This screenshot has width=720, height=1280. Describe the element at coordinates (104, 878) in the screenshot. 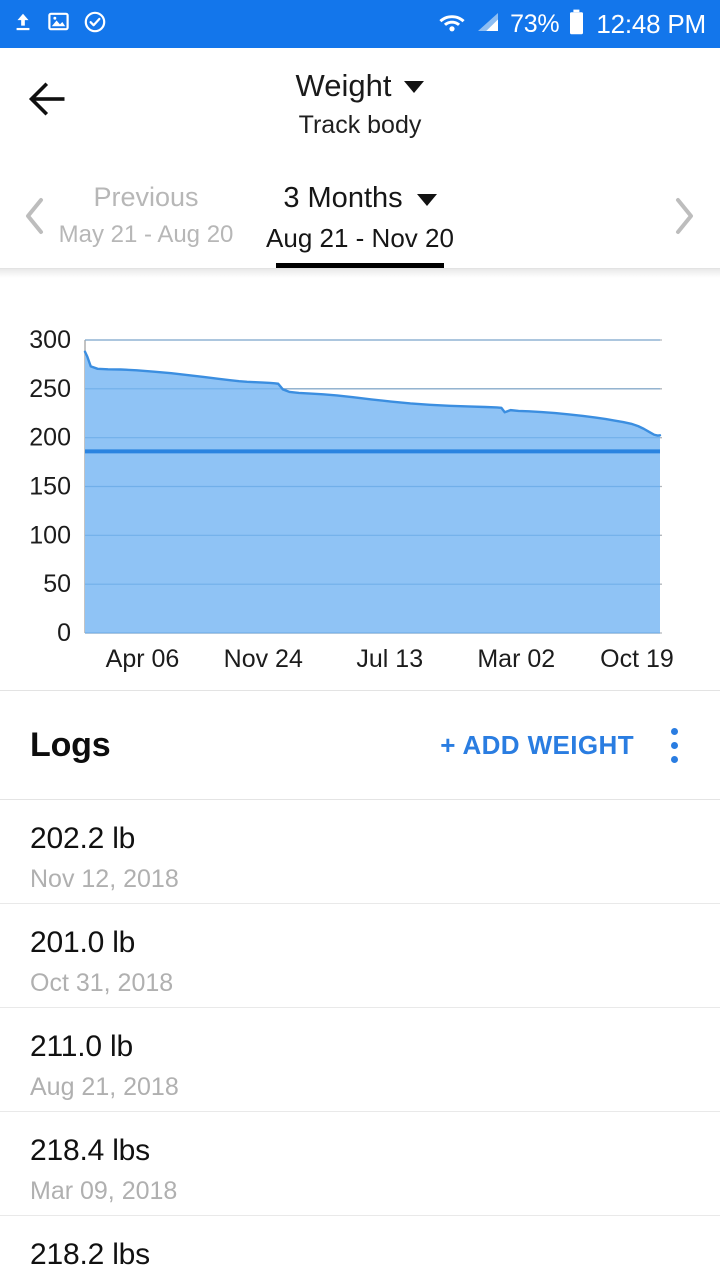

I see `log-entry-date: Nov 12, 2018` at that location.